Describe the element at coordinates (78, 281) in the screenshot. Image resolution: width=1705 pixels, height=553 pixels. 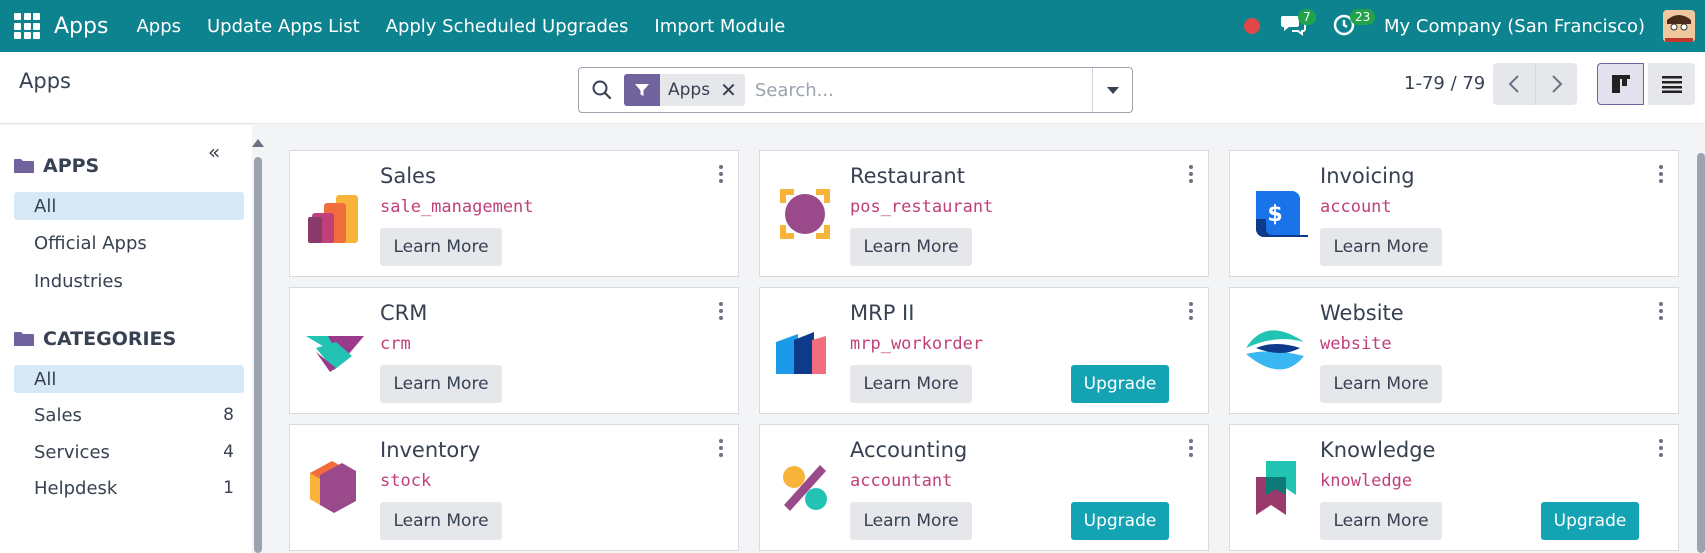
I see `sidebar-item-label: Industries` at that location.